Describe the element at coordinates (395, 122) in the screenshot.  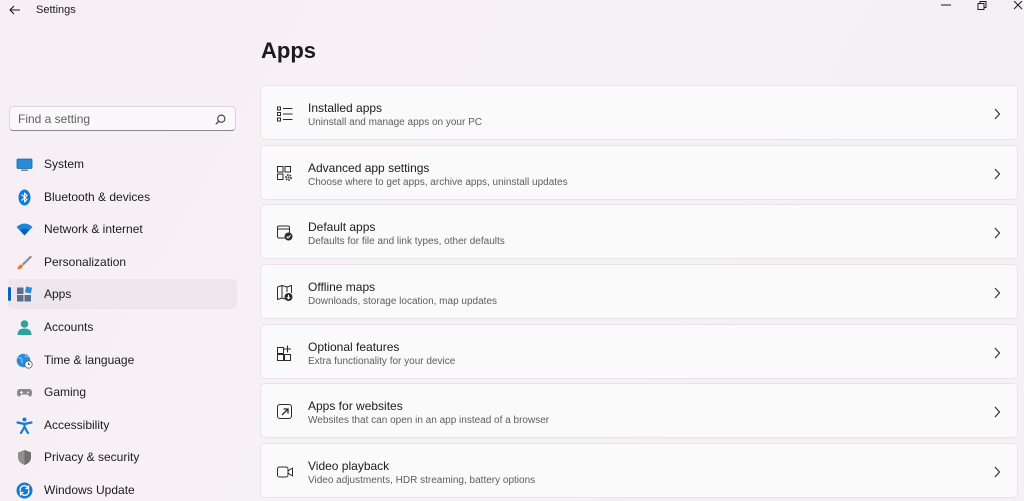
I see `card-subtitle: Uninstall and manage apps on your PC` at that location.